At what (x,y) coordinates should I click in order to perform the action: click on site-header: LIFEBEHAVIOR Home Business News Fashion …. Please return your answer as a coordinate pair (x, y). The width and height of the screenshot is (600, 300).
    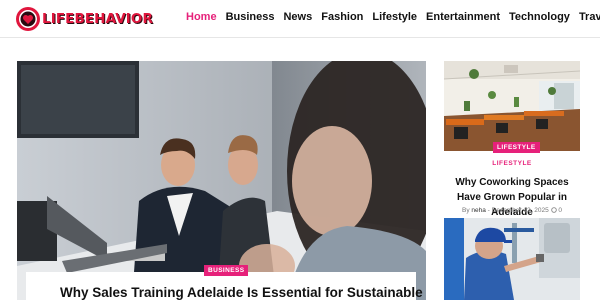
    Looking at the image, I should click on (300, 19).